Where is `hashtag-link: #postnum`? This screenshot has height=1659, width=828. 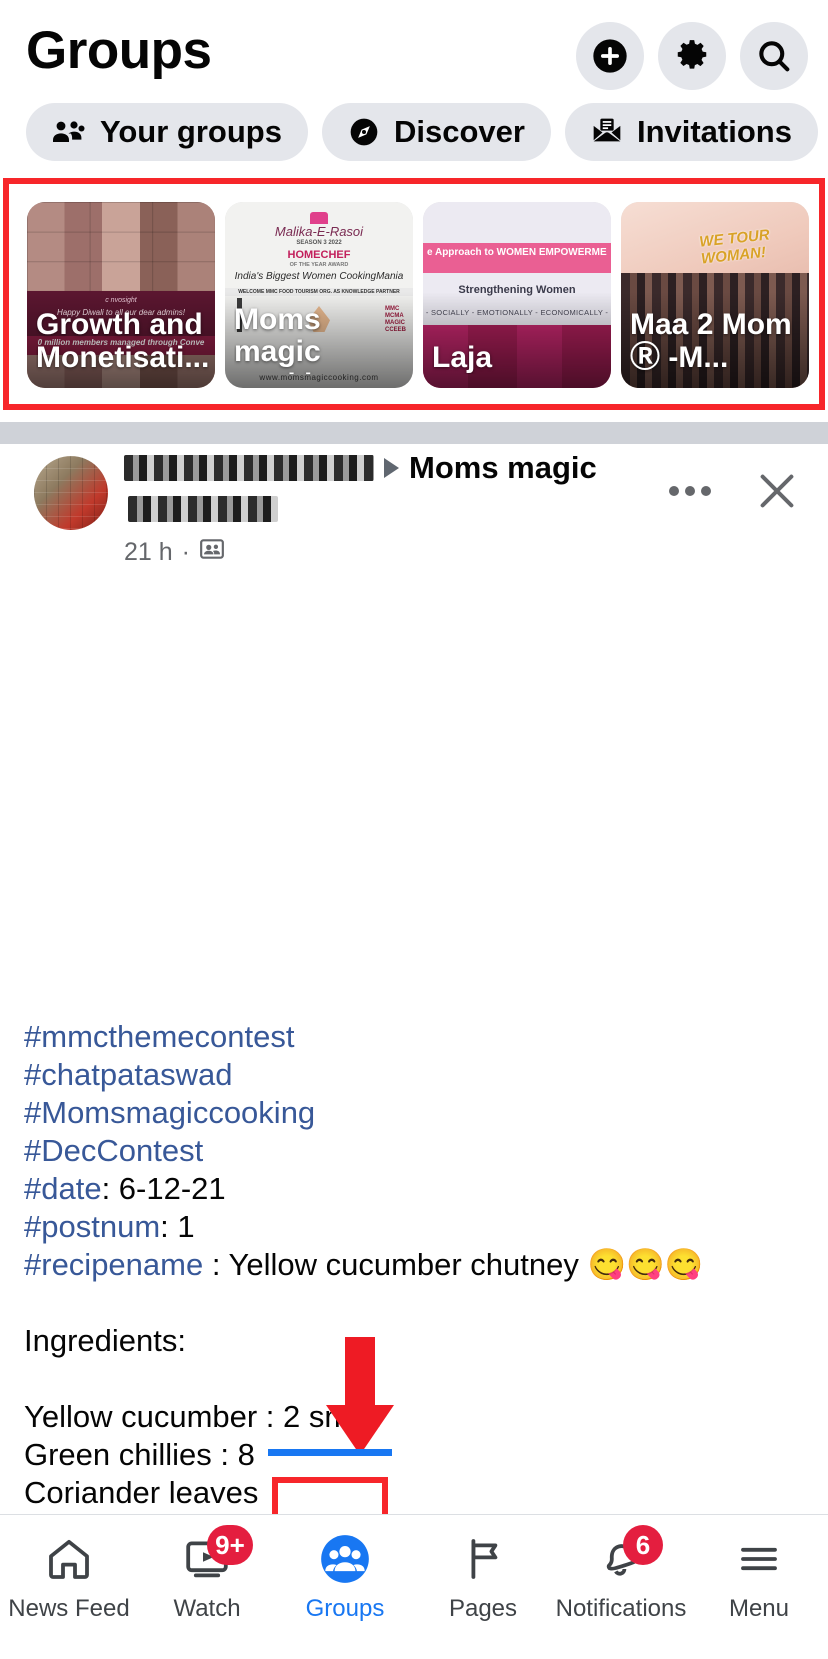
hashtag-link: #postnum is located at coordinates (92, 1226).